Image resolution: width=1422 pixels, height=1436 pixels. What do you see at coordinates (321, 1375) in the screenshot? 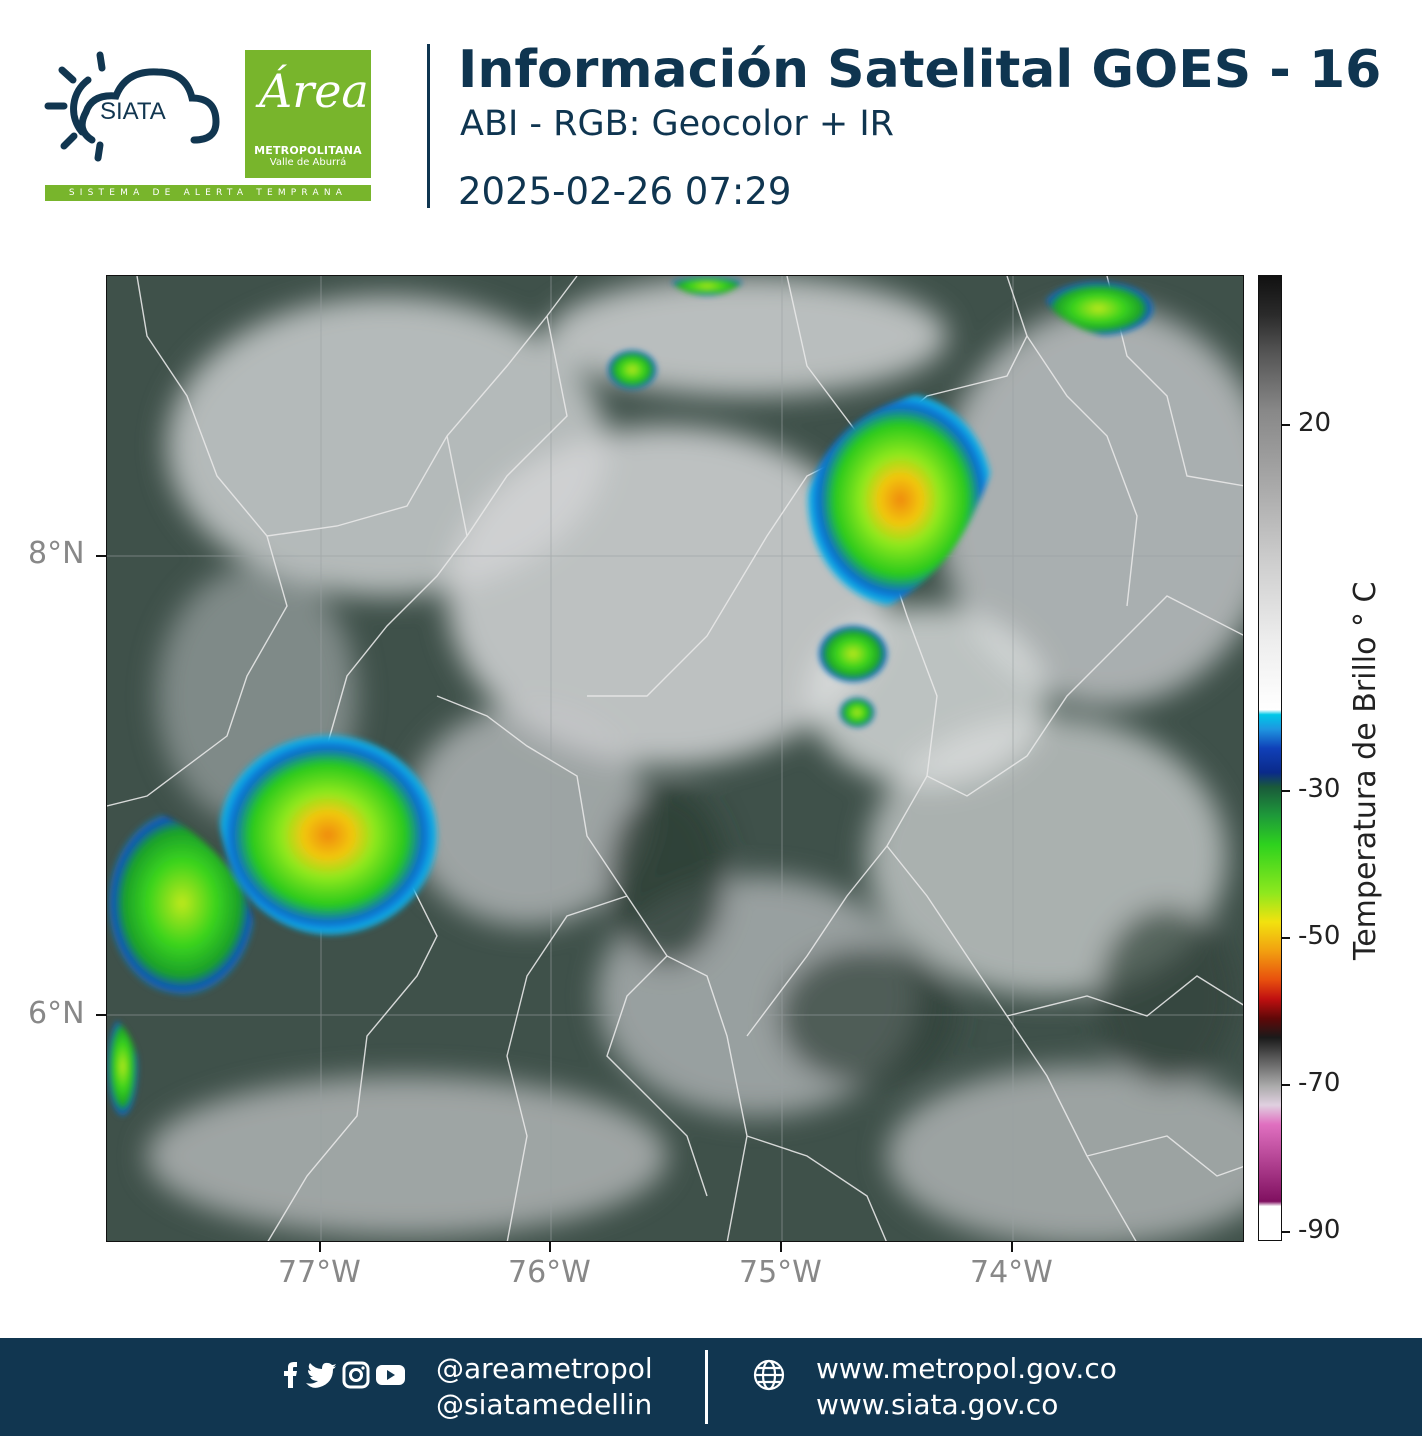
I see `twitter-icon` at bounding box center [321, 1375].